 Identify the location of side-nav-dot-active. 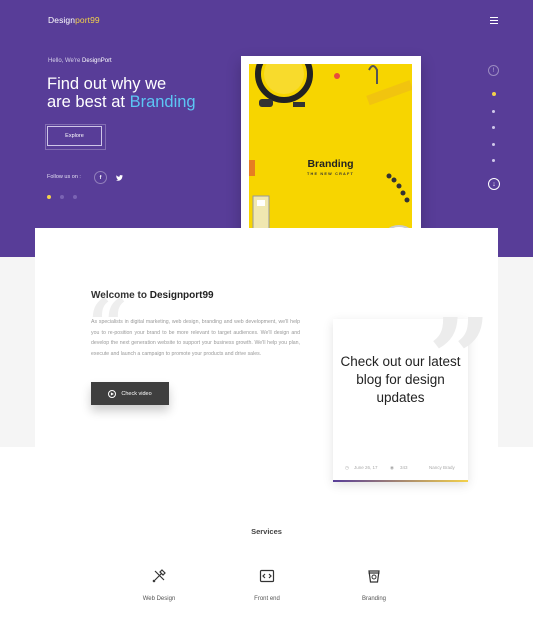
(493, 94).